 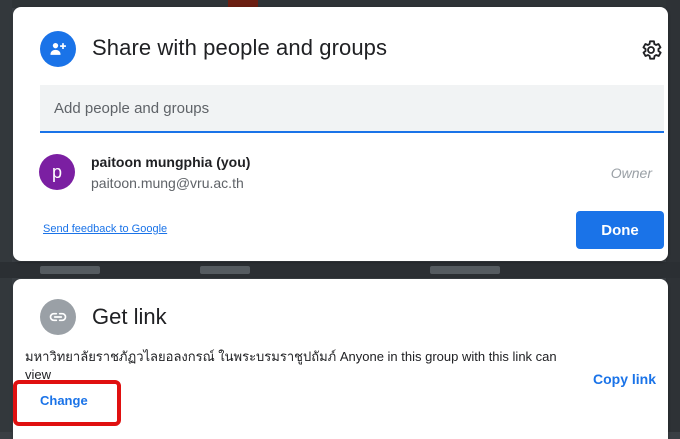 What do you see at coordinates (6, 216) in the screenshot?
I see `background-strip-left` at bounding box center [6, 216].